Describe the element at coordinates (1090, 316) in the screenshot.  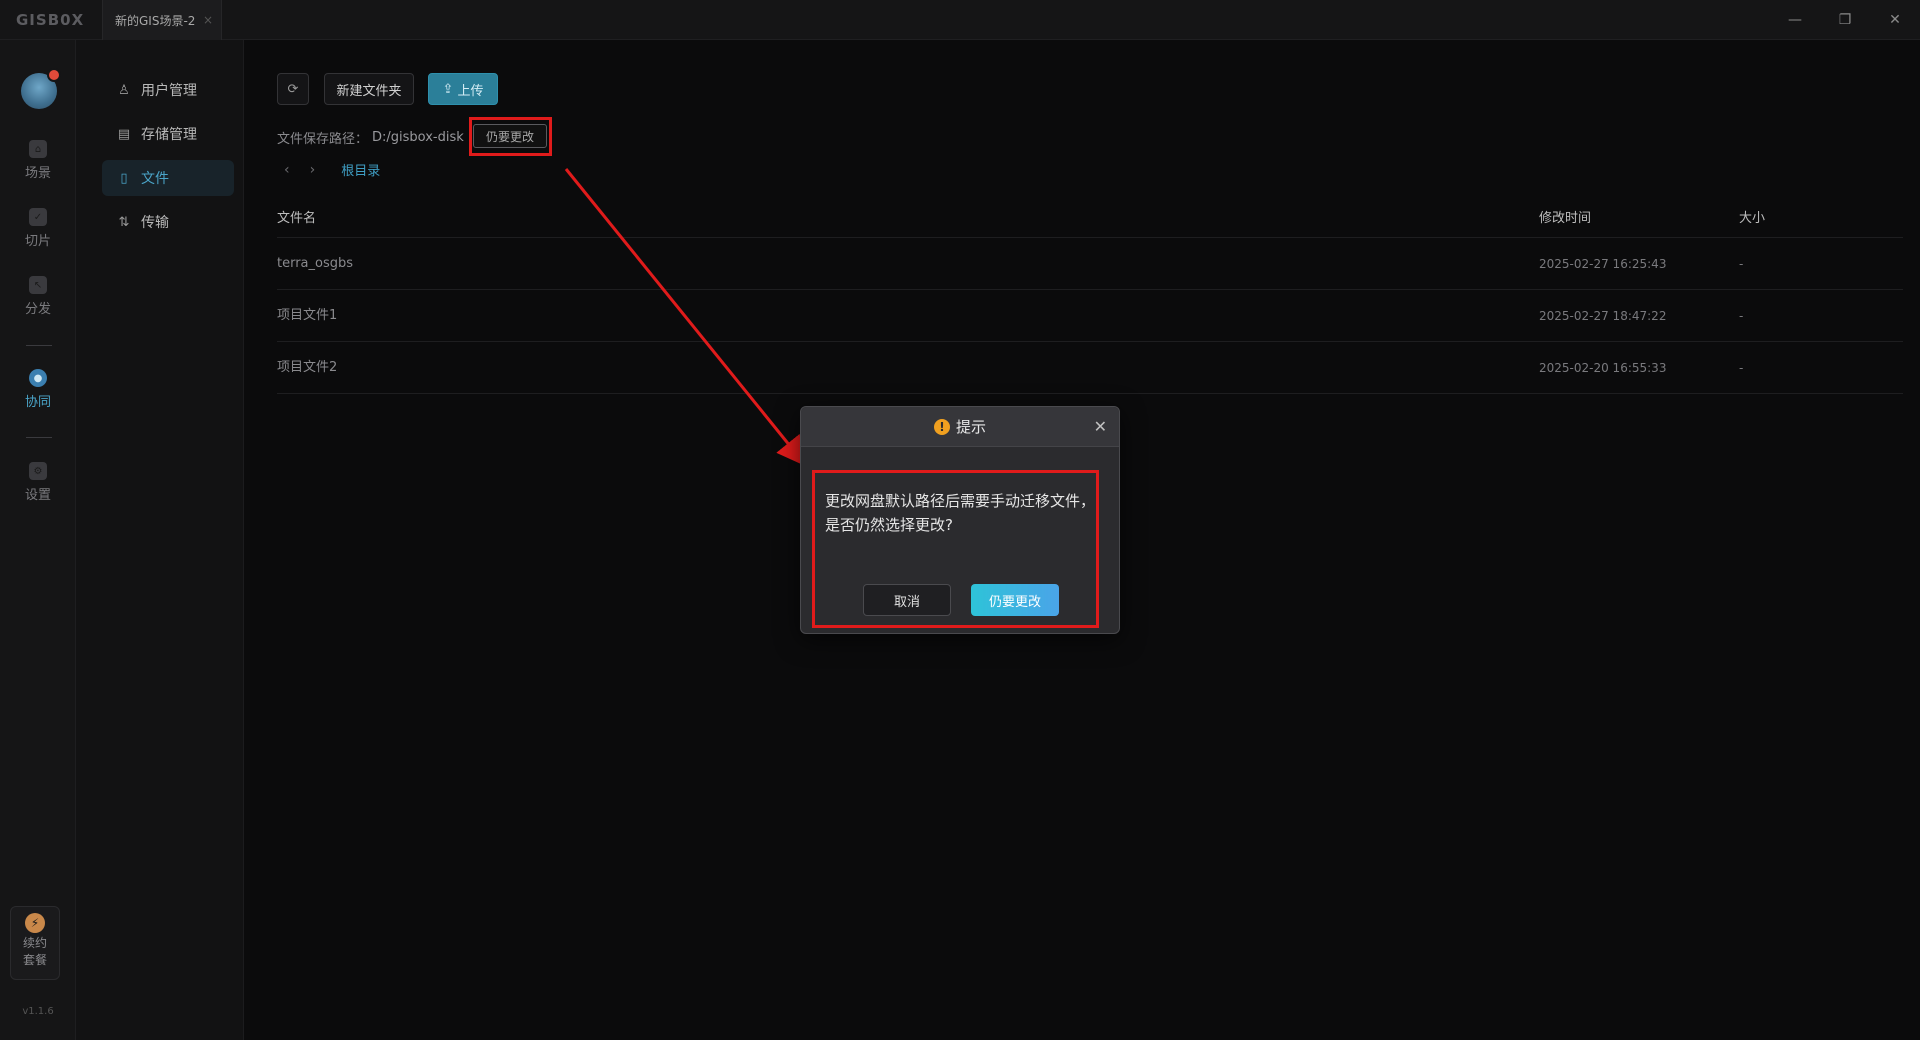
I see `table-row: 项目文件1 2025-02-27 18:47:22 -` at that location.